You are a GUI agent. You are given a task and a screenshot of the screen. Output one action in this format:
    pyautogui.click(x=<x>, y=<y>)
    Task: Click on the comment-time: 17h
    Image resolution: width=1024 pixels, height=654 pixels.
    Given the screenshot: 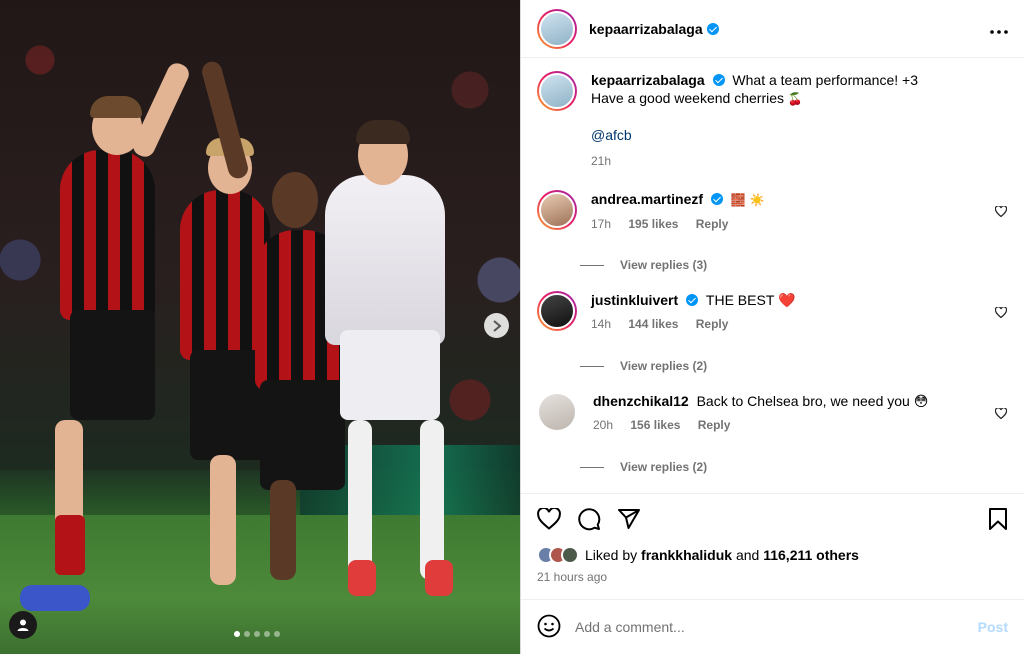 What is the action you would take?
    pyautogui.click(x=601, y=224)
    